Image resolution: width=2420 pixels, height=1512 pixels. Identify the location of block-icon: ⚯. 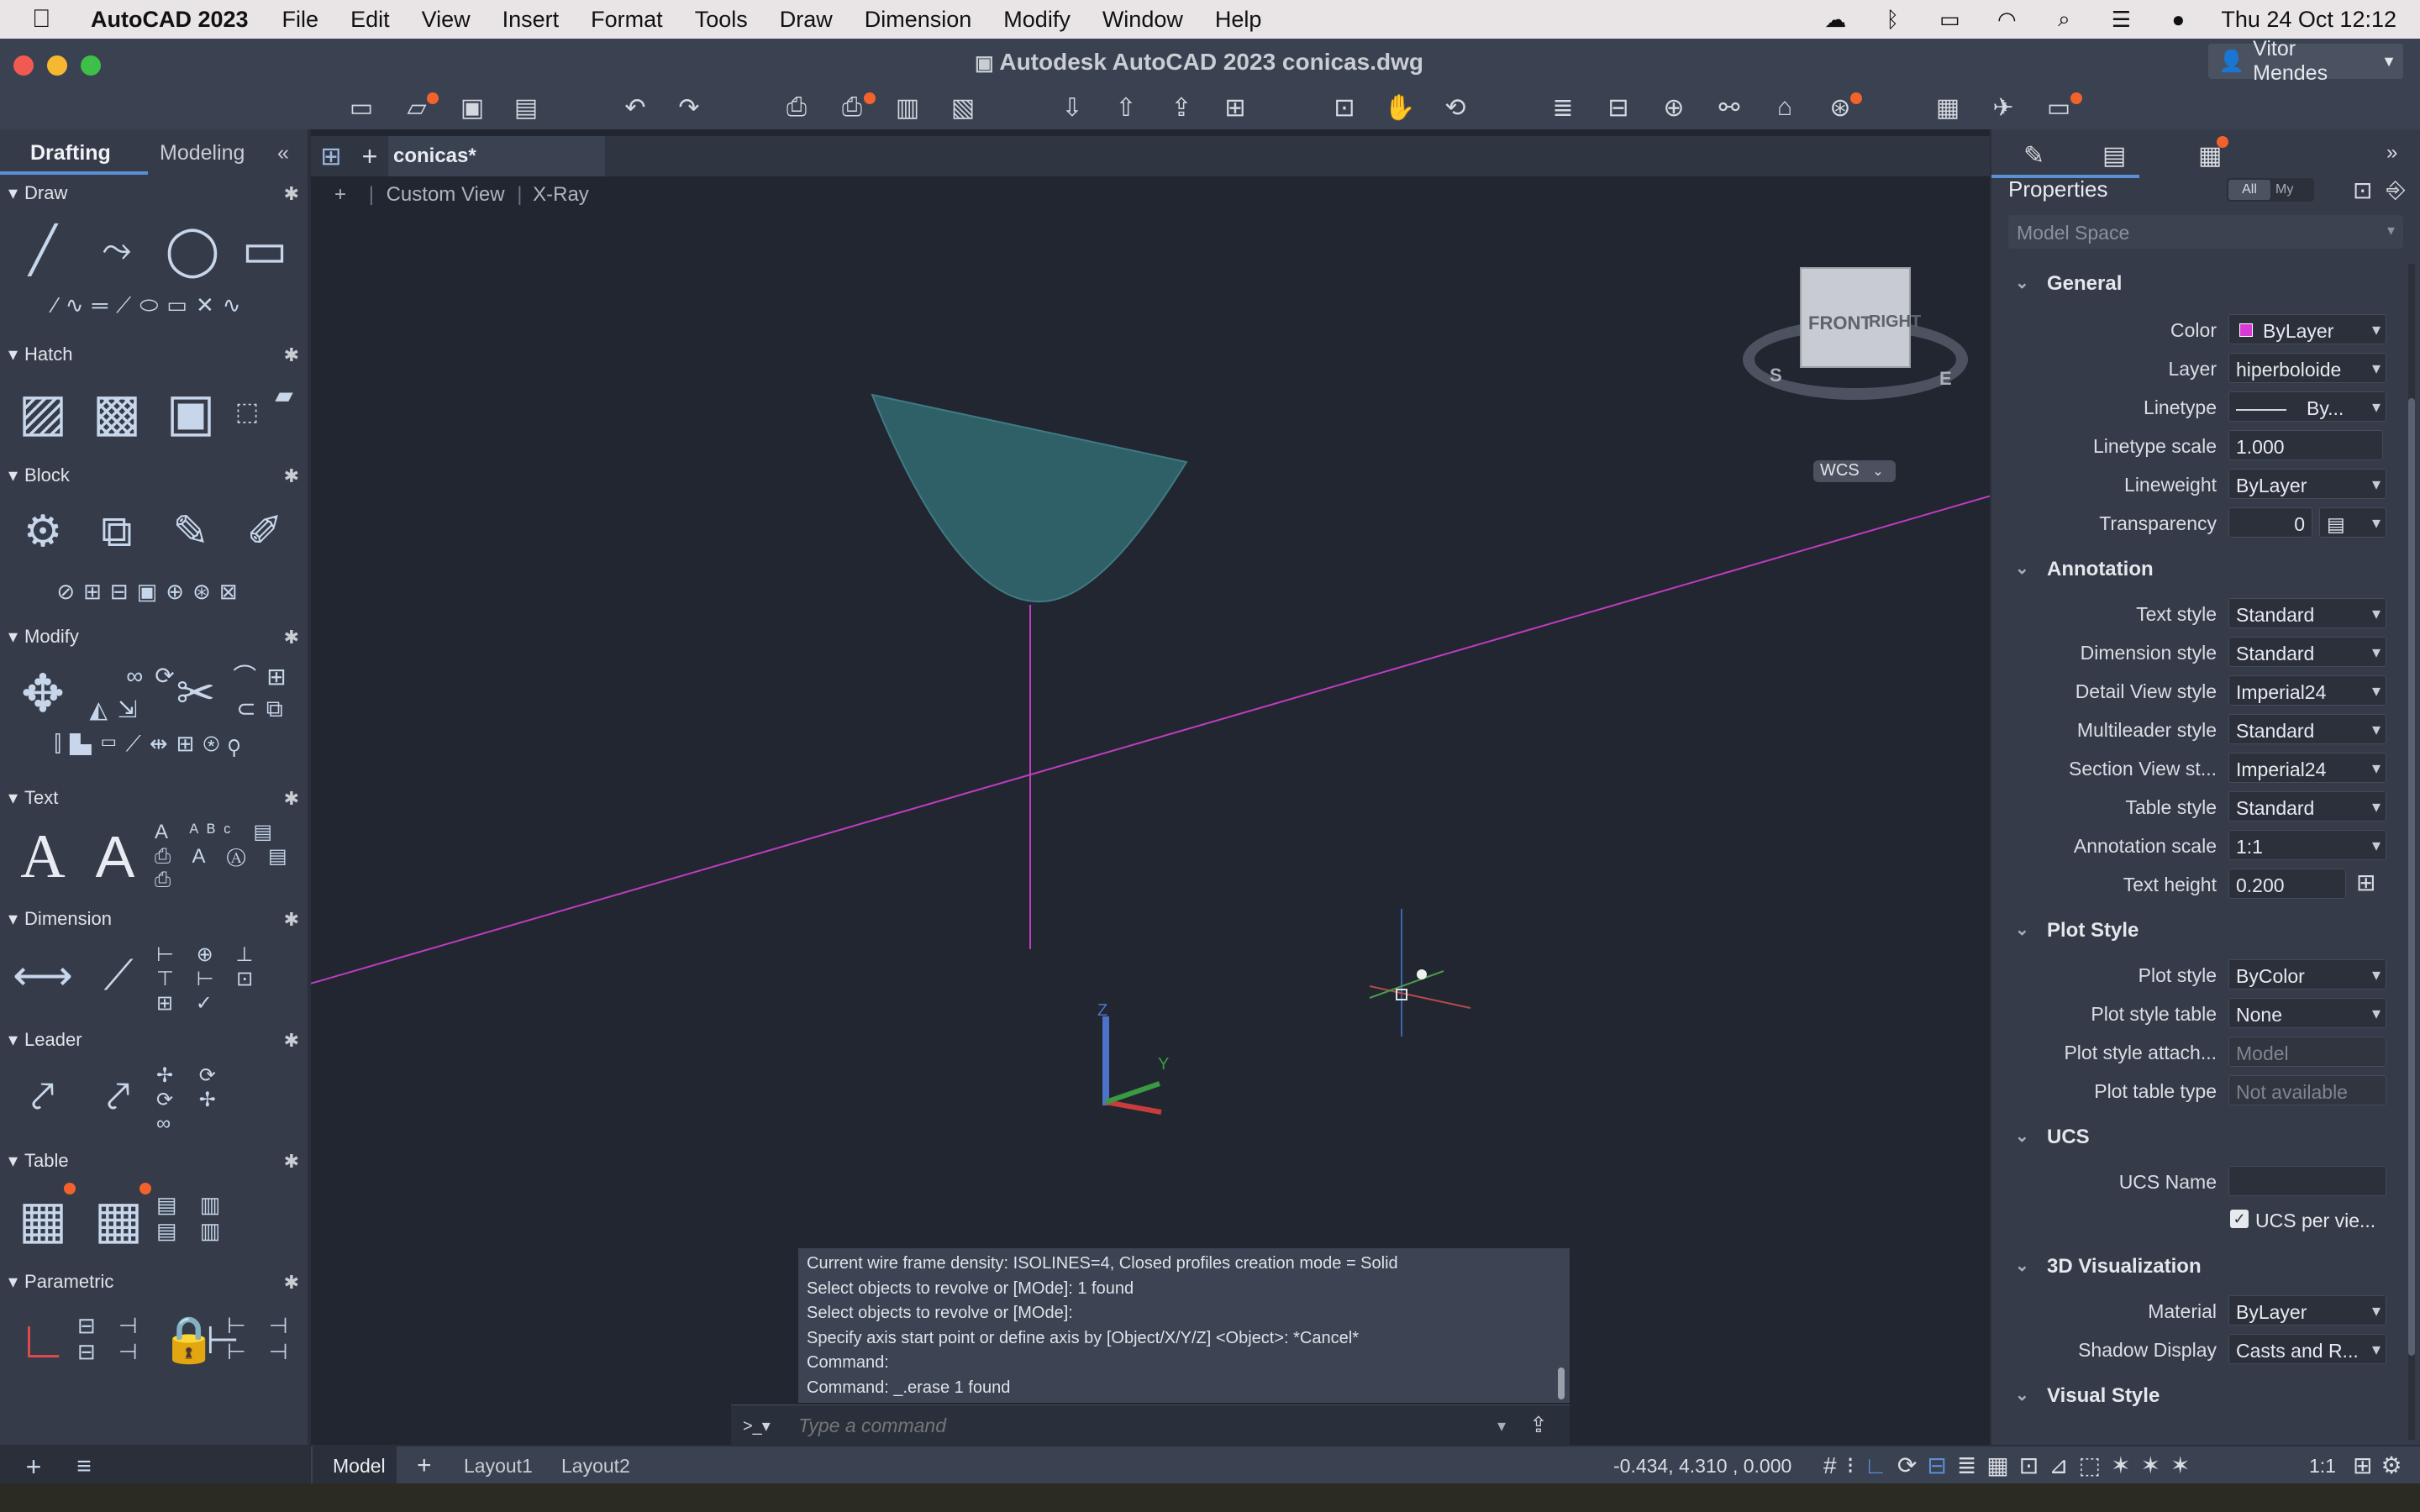
(1730, 107).